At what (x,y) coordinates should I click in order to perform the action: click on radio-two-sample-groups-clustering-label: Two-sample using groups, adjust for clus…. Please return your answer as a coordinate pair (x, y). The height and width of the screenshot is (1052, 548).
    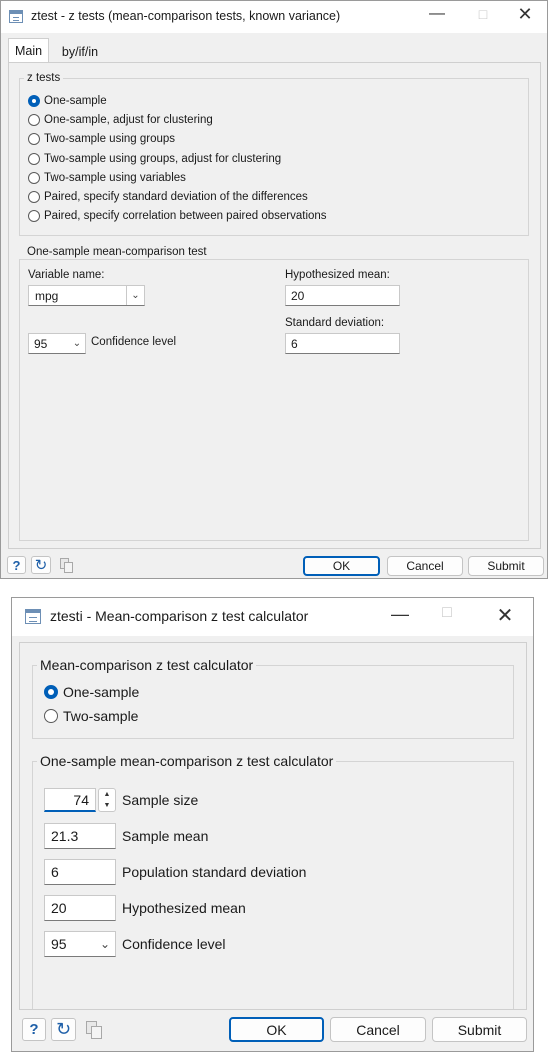
    Looking at the image, I should click on (163, 159).